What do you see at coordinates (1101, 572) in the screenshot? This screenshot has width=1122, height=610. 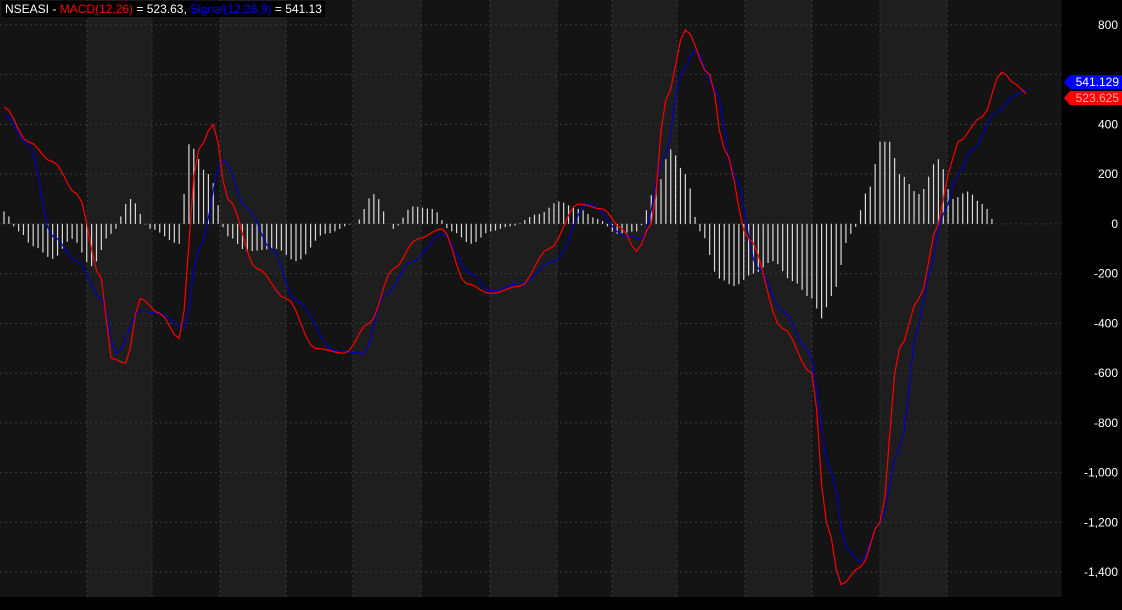 I see `y-tick-label: -1,400` at bounding box center [1101, 572].